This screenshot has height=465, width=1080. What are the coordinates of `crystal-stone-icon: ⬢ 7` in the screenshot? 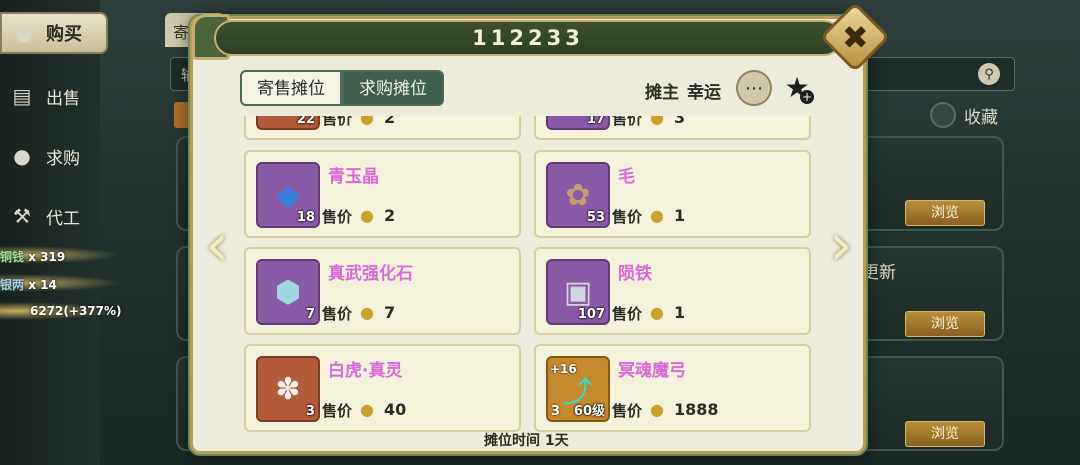 It's located at (288, 292).